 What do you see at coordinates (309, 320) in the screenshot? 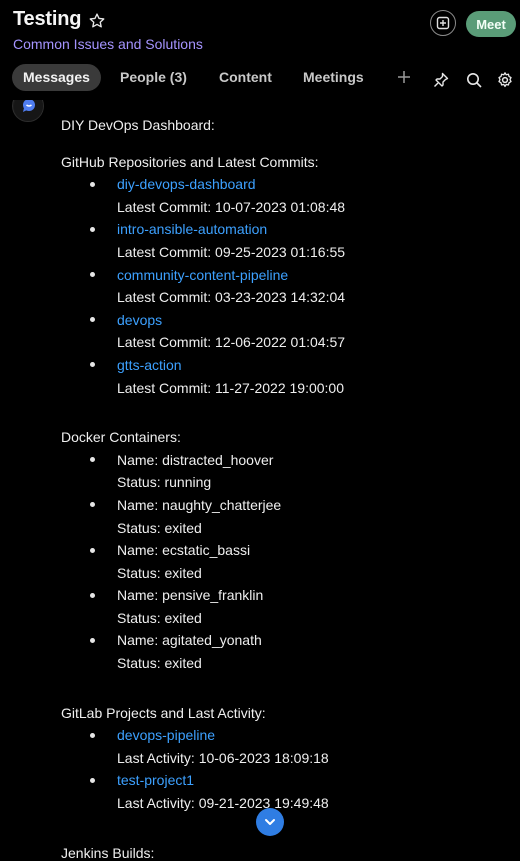
I see `repo-link: devops` at bounding box center [309, 320].